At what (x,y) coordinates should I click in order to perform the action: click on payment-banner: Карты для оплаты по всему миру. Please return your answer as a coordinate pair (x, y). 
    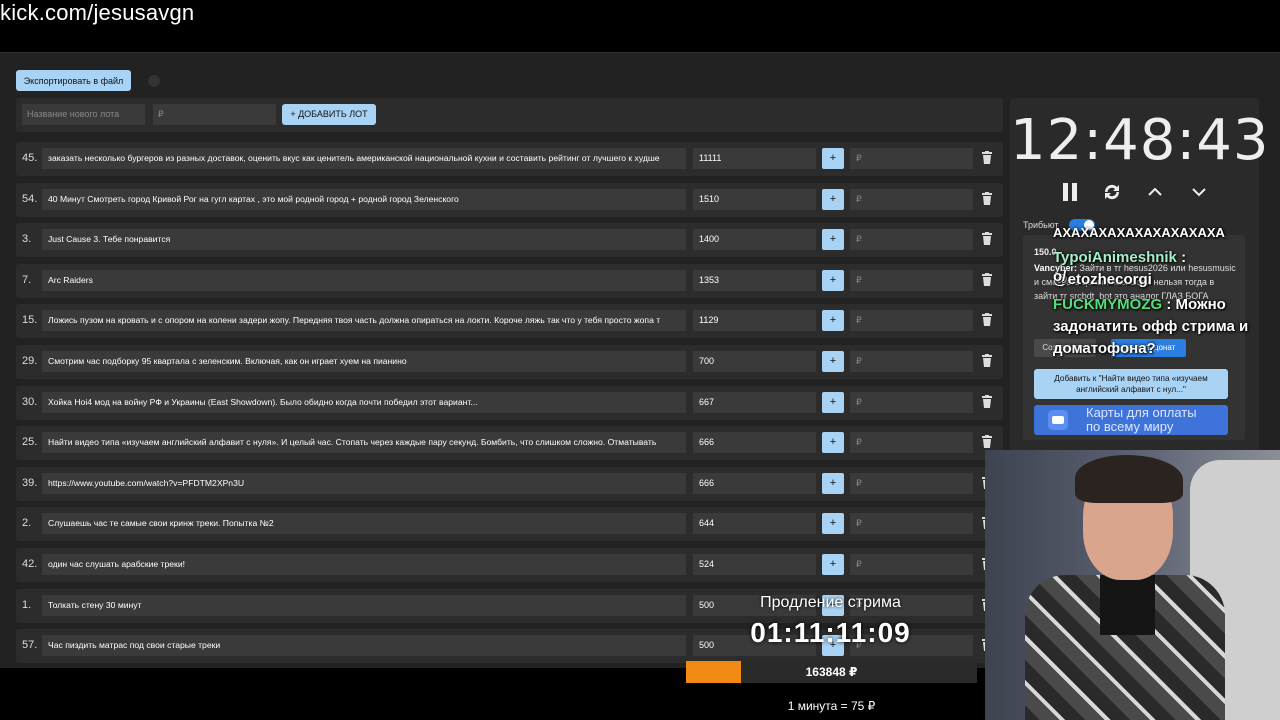
    Looking at the image, I should click on (1131, 420).